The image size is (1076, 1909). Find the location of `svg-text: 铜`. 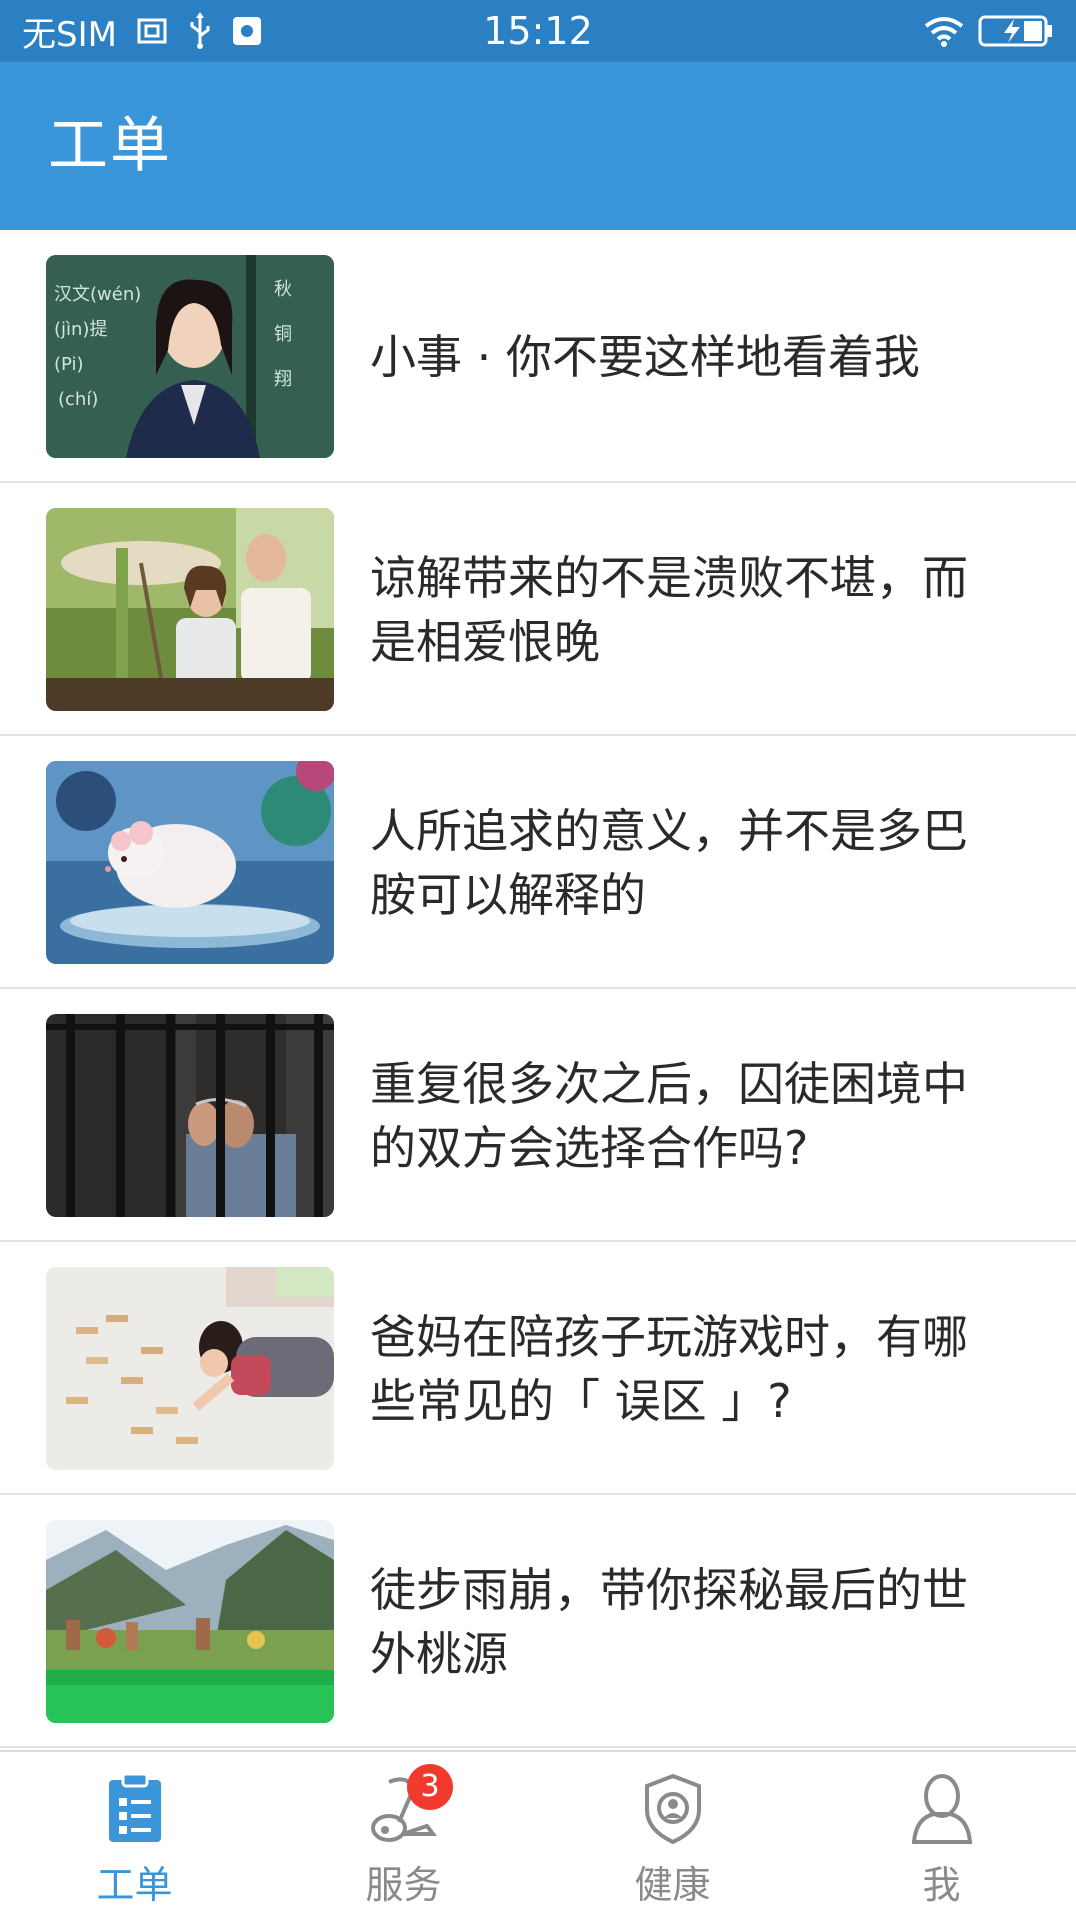

svg-text: 铜 is located at coordinates (283, 334).